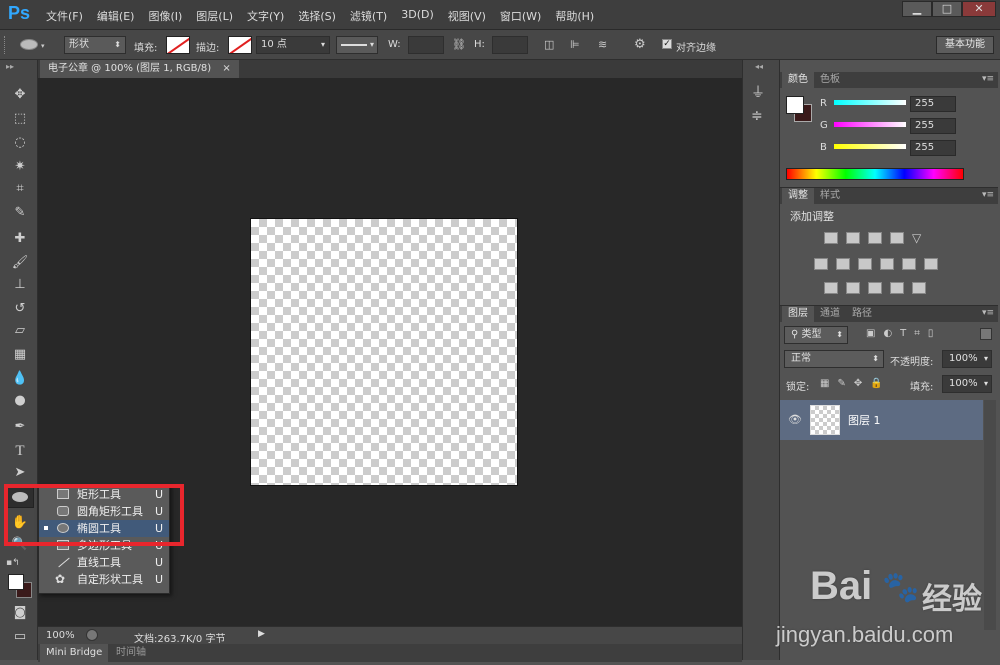 This screenshot has width=1000, height=665. Describe the element at coordinates (261, 634) in the screenshot. I see `play-icon: ▶` at that location.